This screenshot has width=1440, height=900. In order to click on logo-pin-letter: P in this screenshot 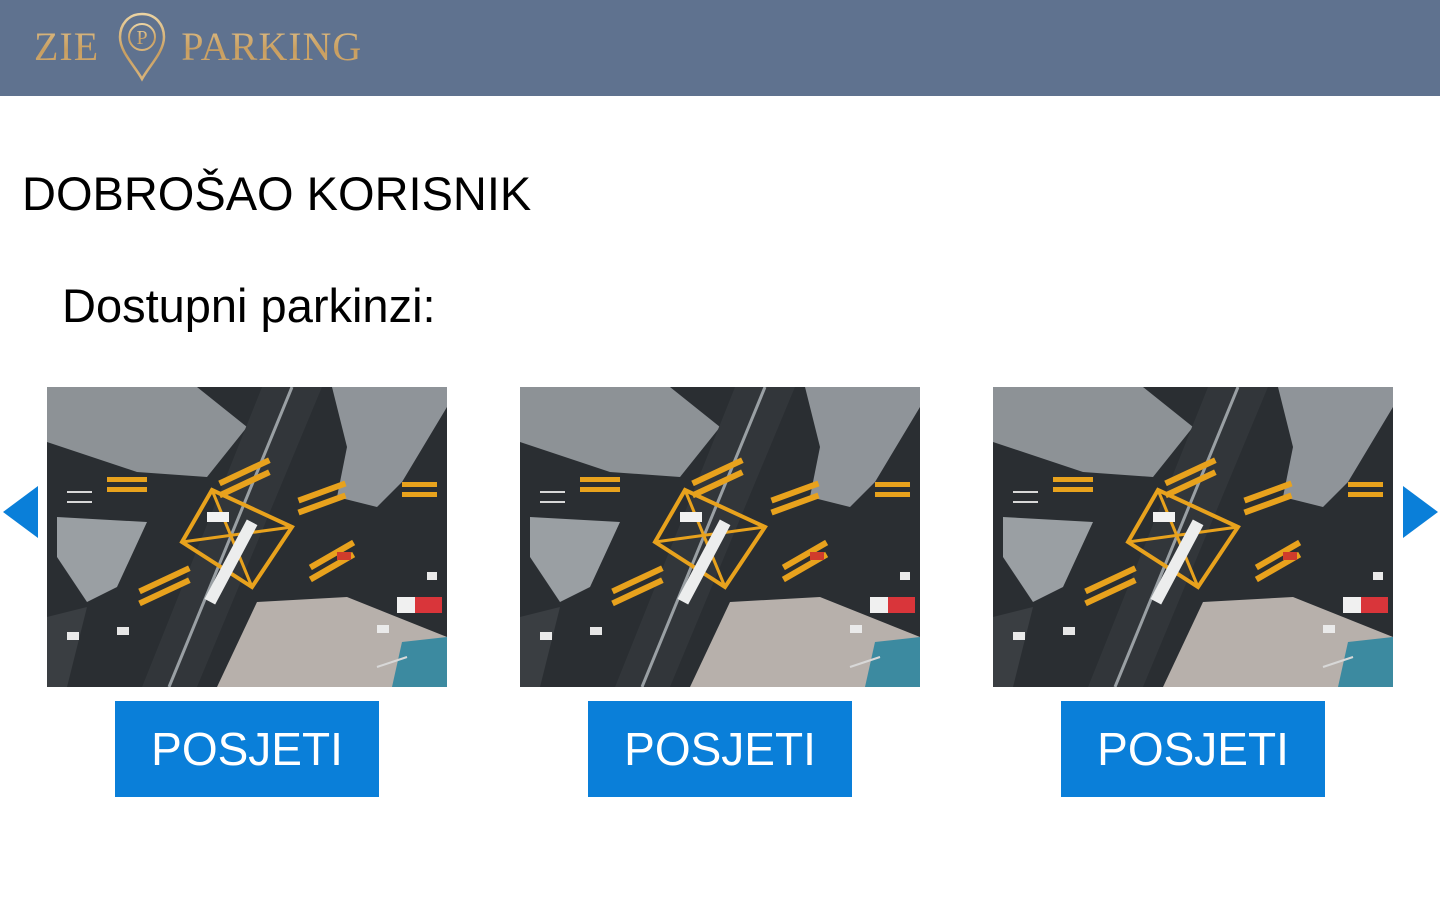, I will do `click(142, 38)`.